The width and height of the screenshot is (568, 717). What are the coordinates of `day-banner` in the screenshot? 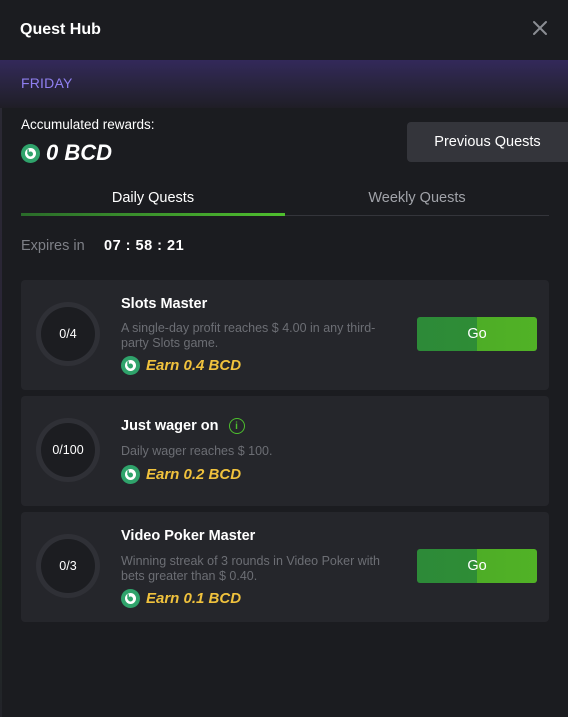 It's located at (284, 84).